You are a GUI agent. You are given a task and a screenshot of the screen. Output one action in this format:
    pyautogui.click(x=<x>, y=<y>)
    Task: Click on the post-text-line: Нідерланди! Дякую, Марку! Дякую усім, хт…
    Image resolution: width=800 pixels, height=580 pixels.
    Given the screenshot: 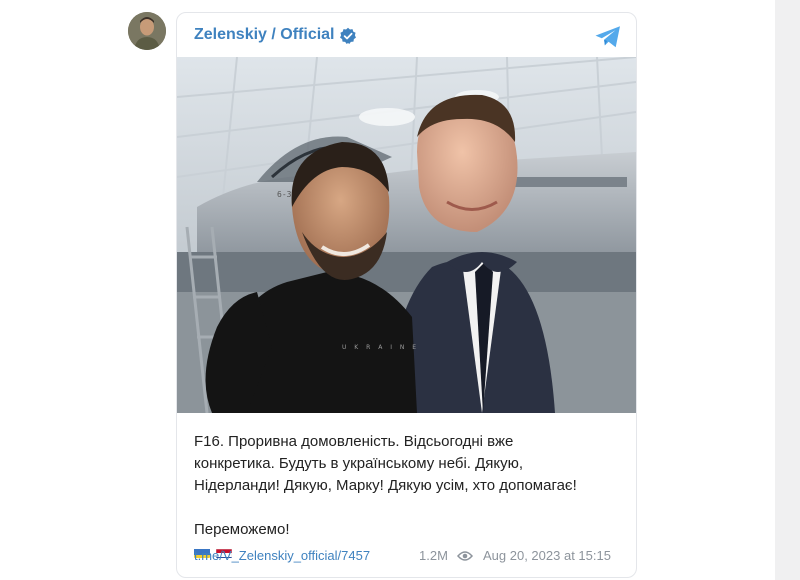 What is the action you would take?
    pyautogui.click(x=385, y=485)
    